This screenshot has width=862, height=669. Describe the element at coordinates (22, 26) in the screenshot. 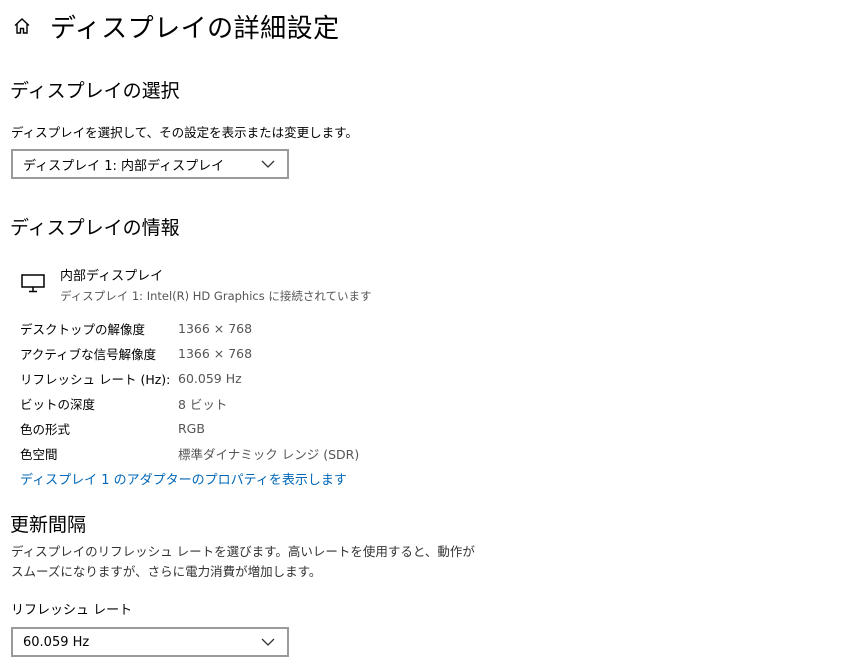

I see `home-icon` at that location.